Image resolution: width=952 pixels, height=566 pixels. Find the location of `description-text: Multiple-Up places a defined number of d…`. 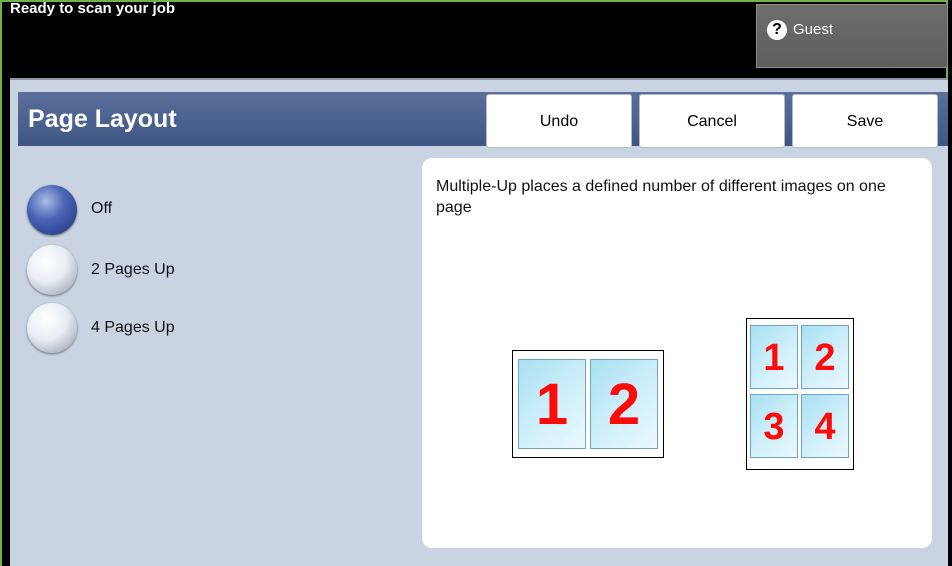

description-text: Multiple-Up places a defined number of d… is located at coordinates (661, 197).